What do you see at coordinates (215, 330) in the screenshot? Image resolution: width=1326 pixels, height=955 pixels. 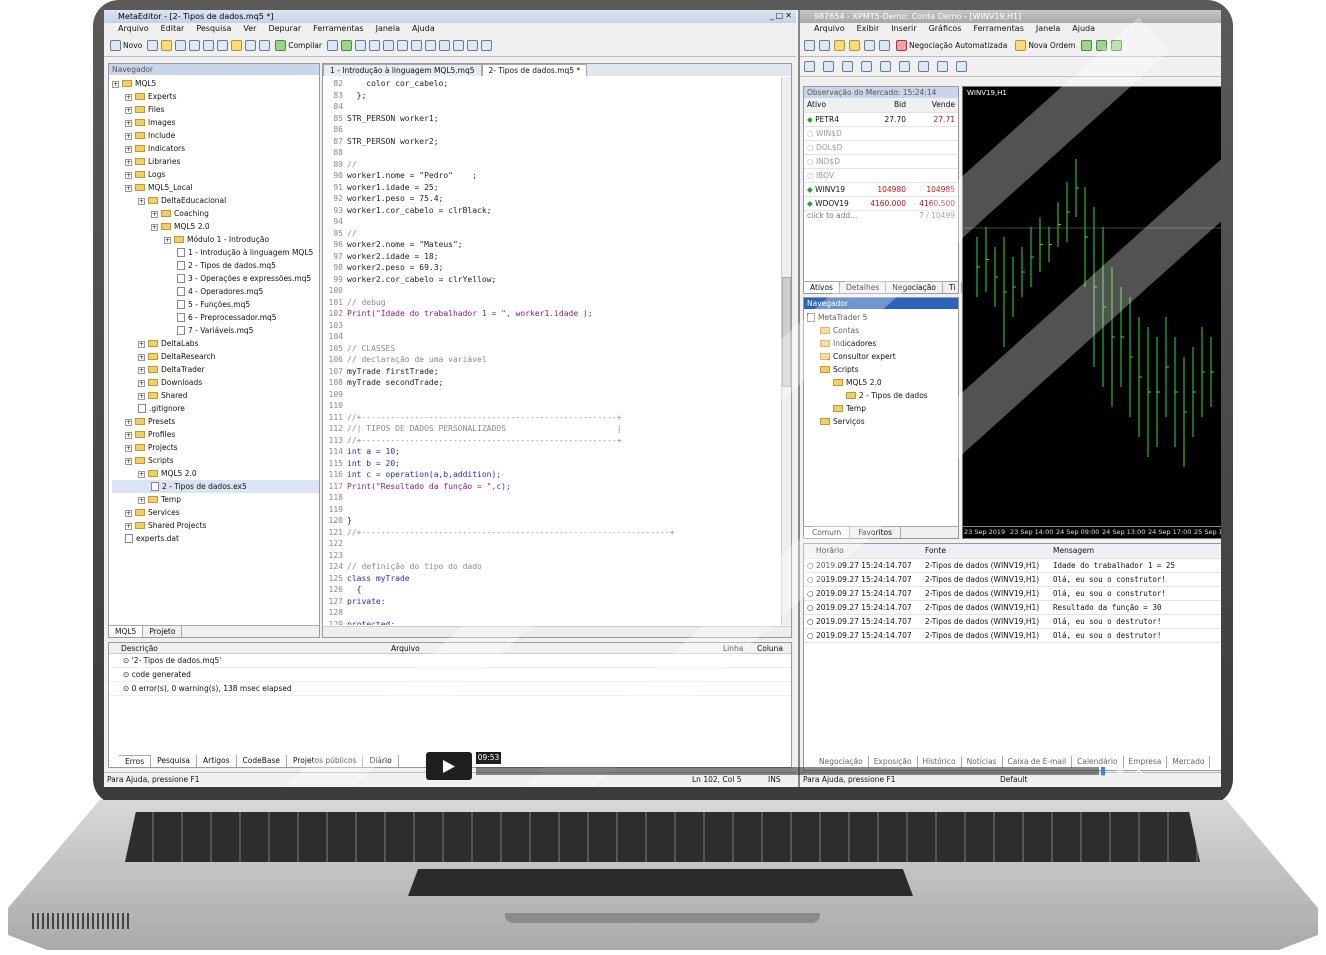 I see `tree-item: 7 - Variáveis.mq5` at bounding box center [215, 330].